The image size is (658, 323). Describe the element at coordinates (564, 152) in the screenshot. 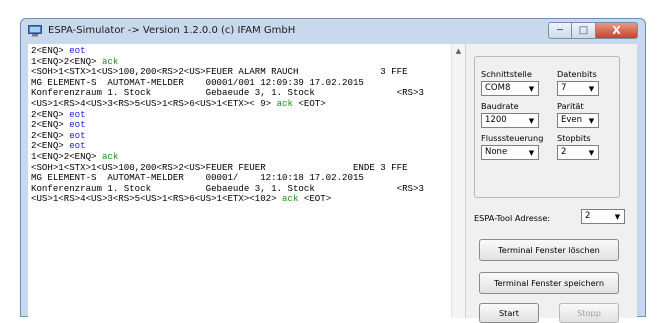

I see `stopbits-value: 2` at that location.